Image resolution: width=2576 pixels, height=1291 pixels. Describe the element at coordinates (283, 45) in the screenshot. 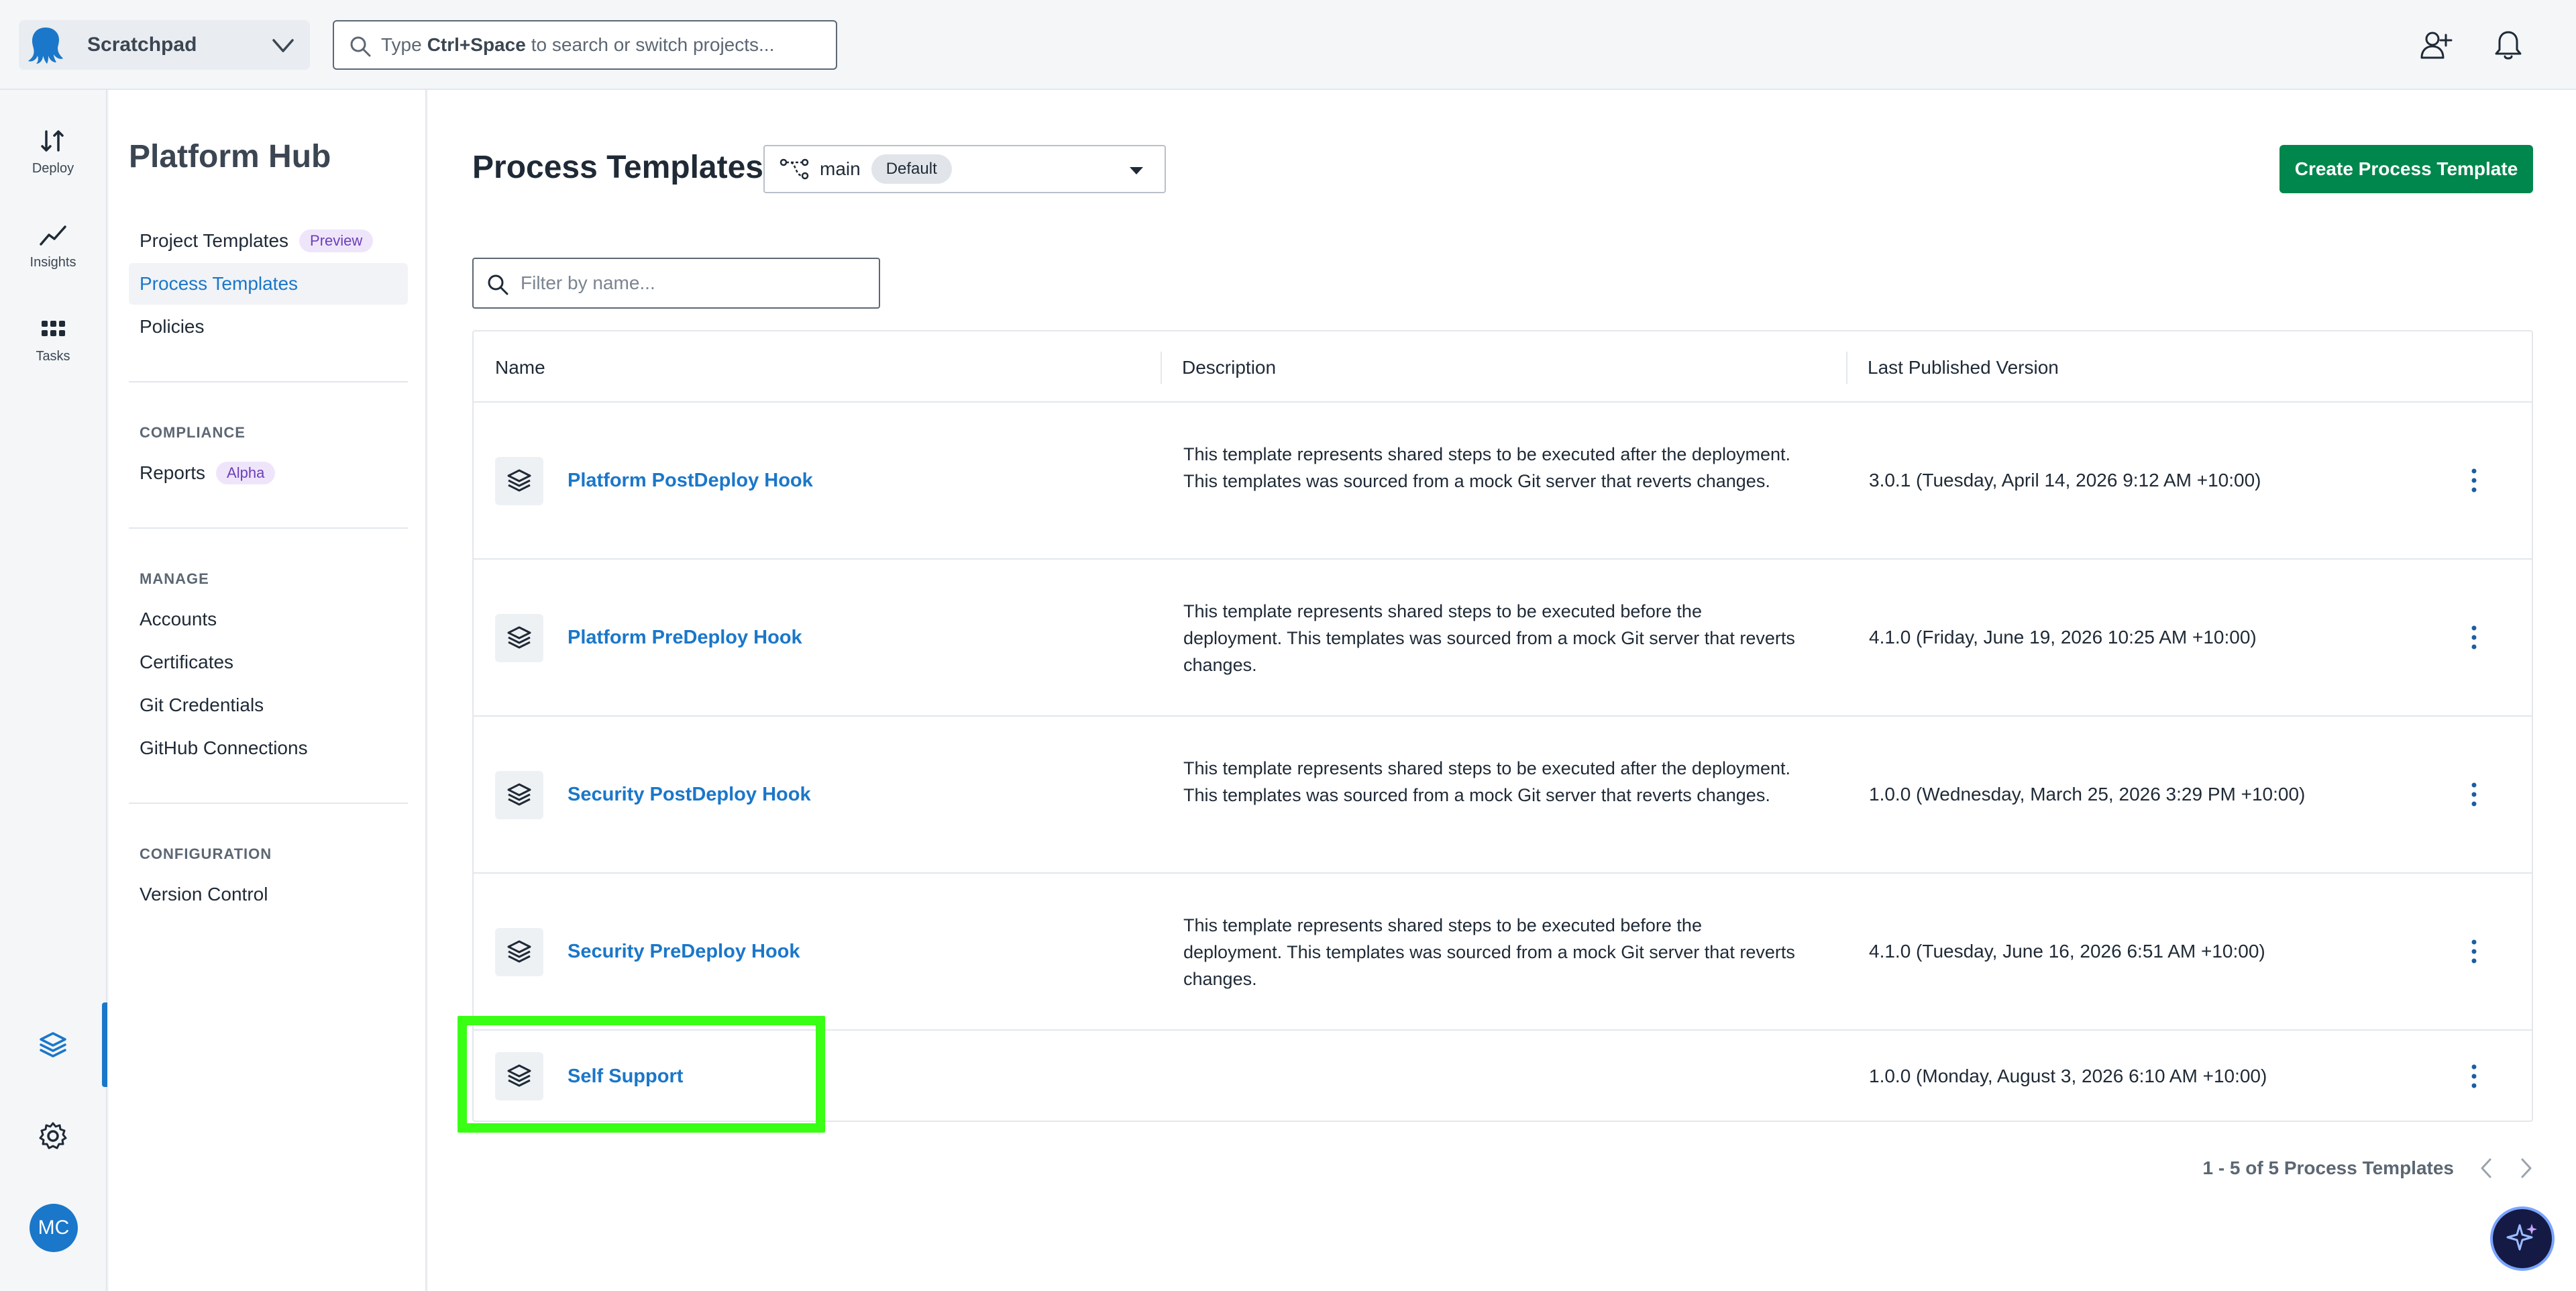

I see `chevron-down-icon` at that location.